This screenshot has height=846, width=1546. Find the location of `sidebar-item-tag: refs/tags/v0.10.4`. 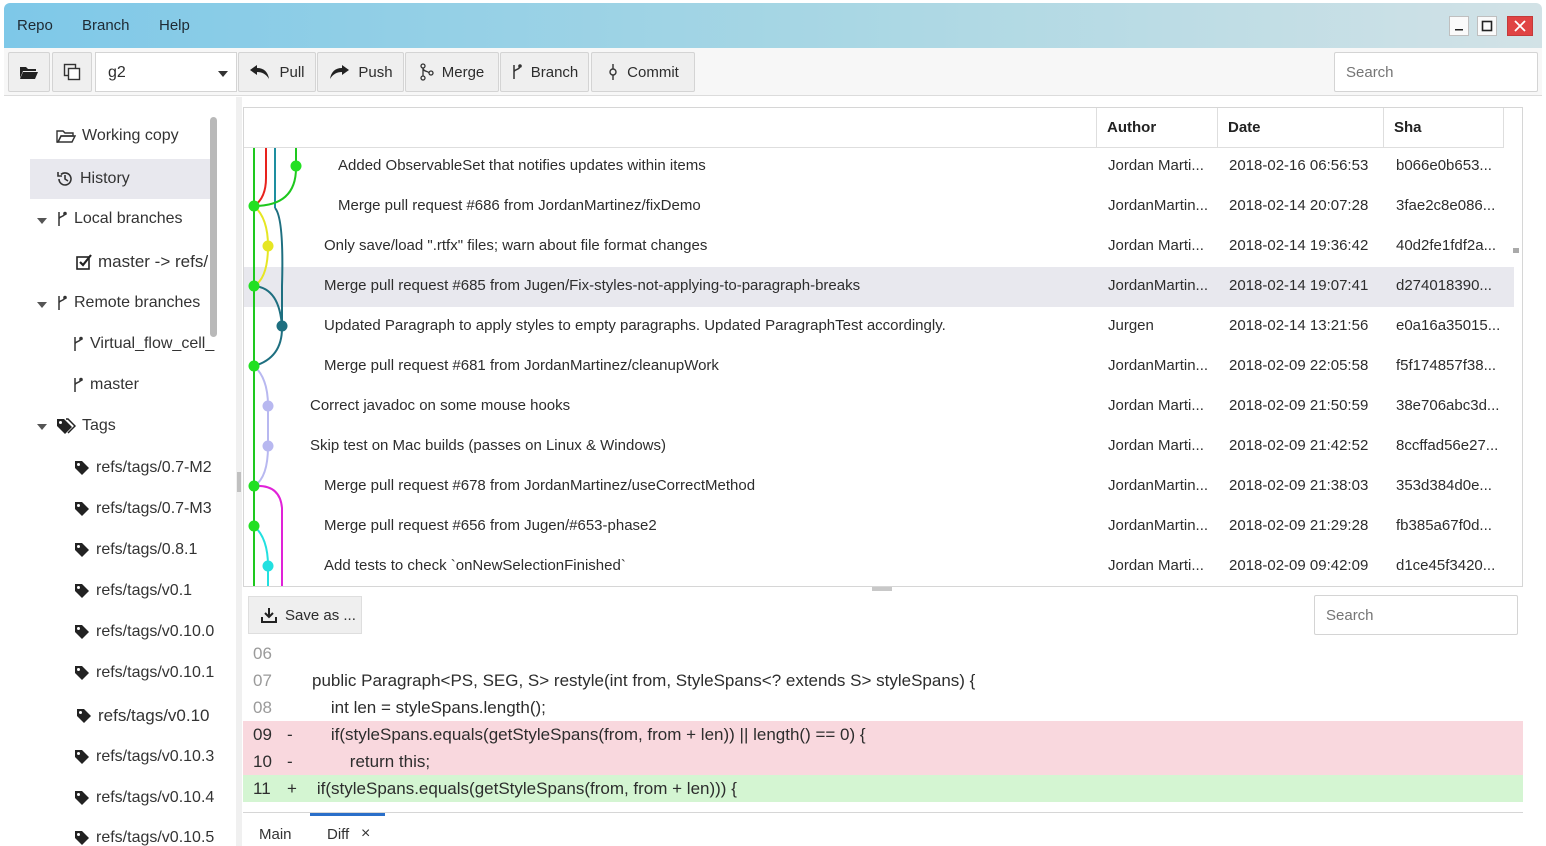

sidebar-item-tag: refs/tags/v0.10.4 is located at coordinates (144, 798).